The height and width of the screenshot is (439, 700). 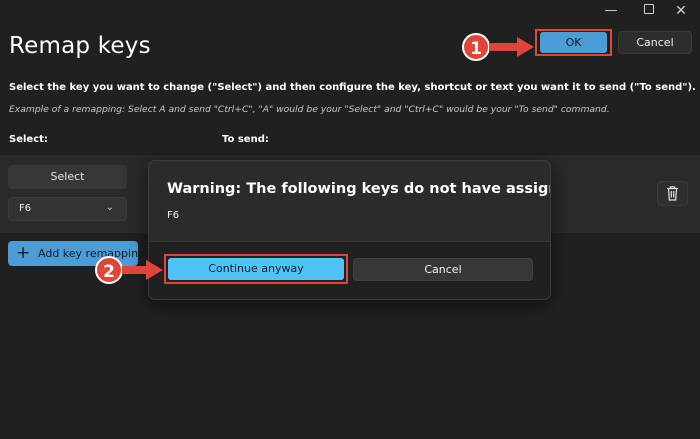 What do you see at coordinates (443, 269) in the screenshot?
I see `dialog-cancel-button: Cancel` at bounding box center [443, 269].